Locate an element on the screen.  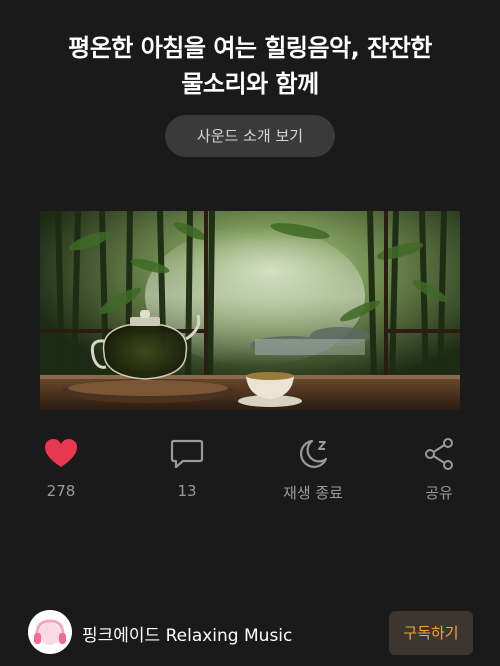
heart-icon is located at coordinates (61, 453).